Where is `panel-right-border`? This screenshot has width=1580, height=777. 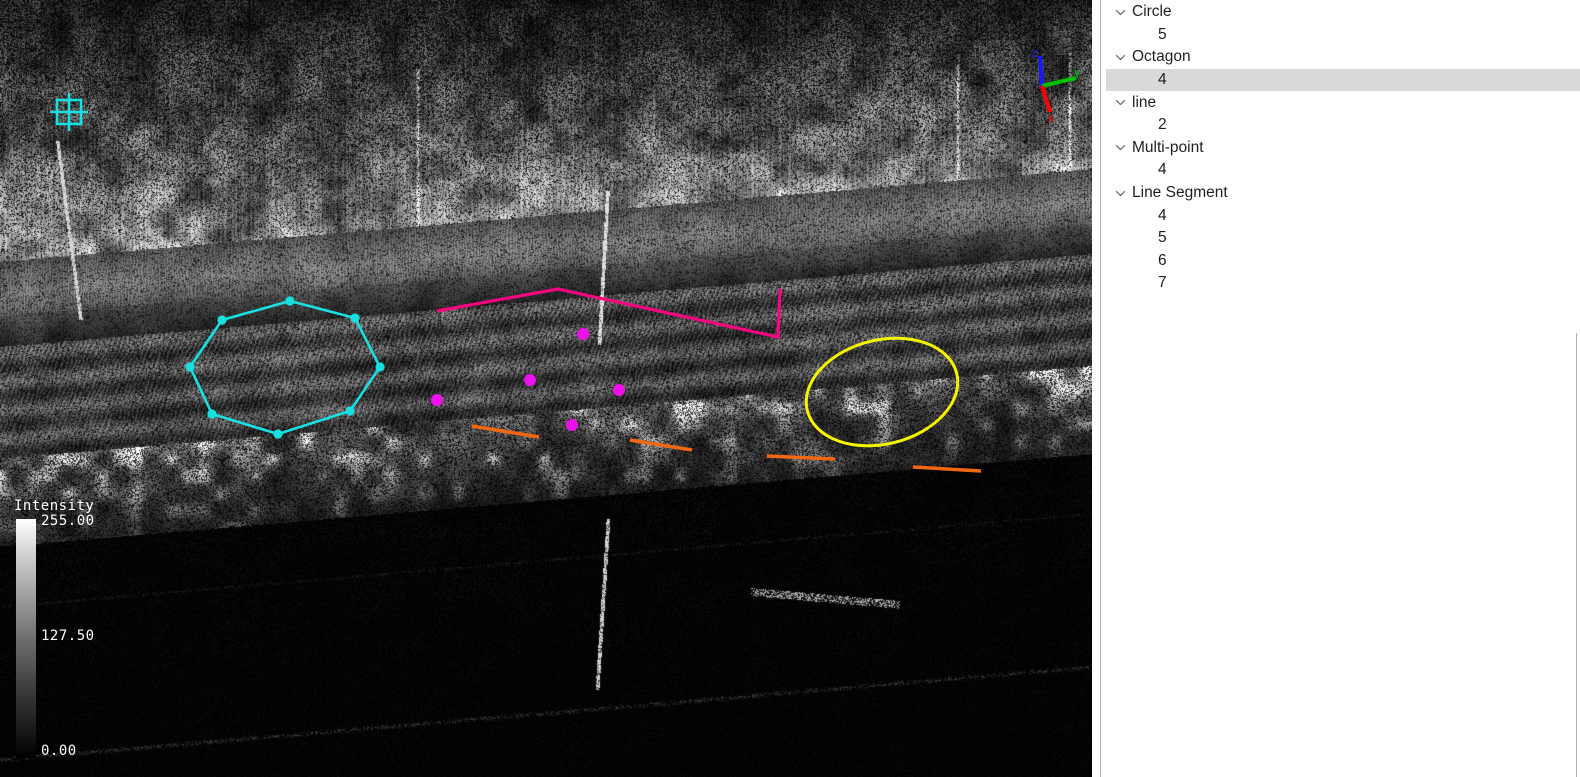 panel-right-border is located at coordinates (1576, 555).